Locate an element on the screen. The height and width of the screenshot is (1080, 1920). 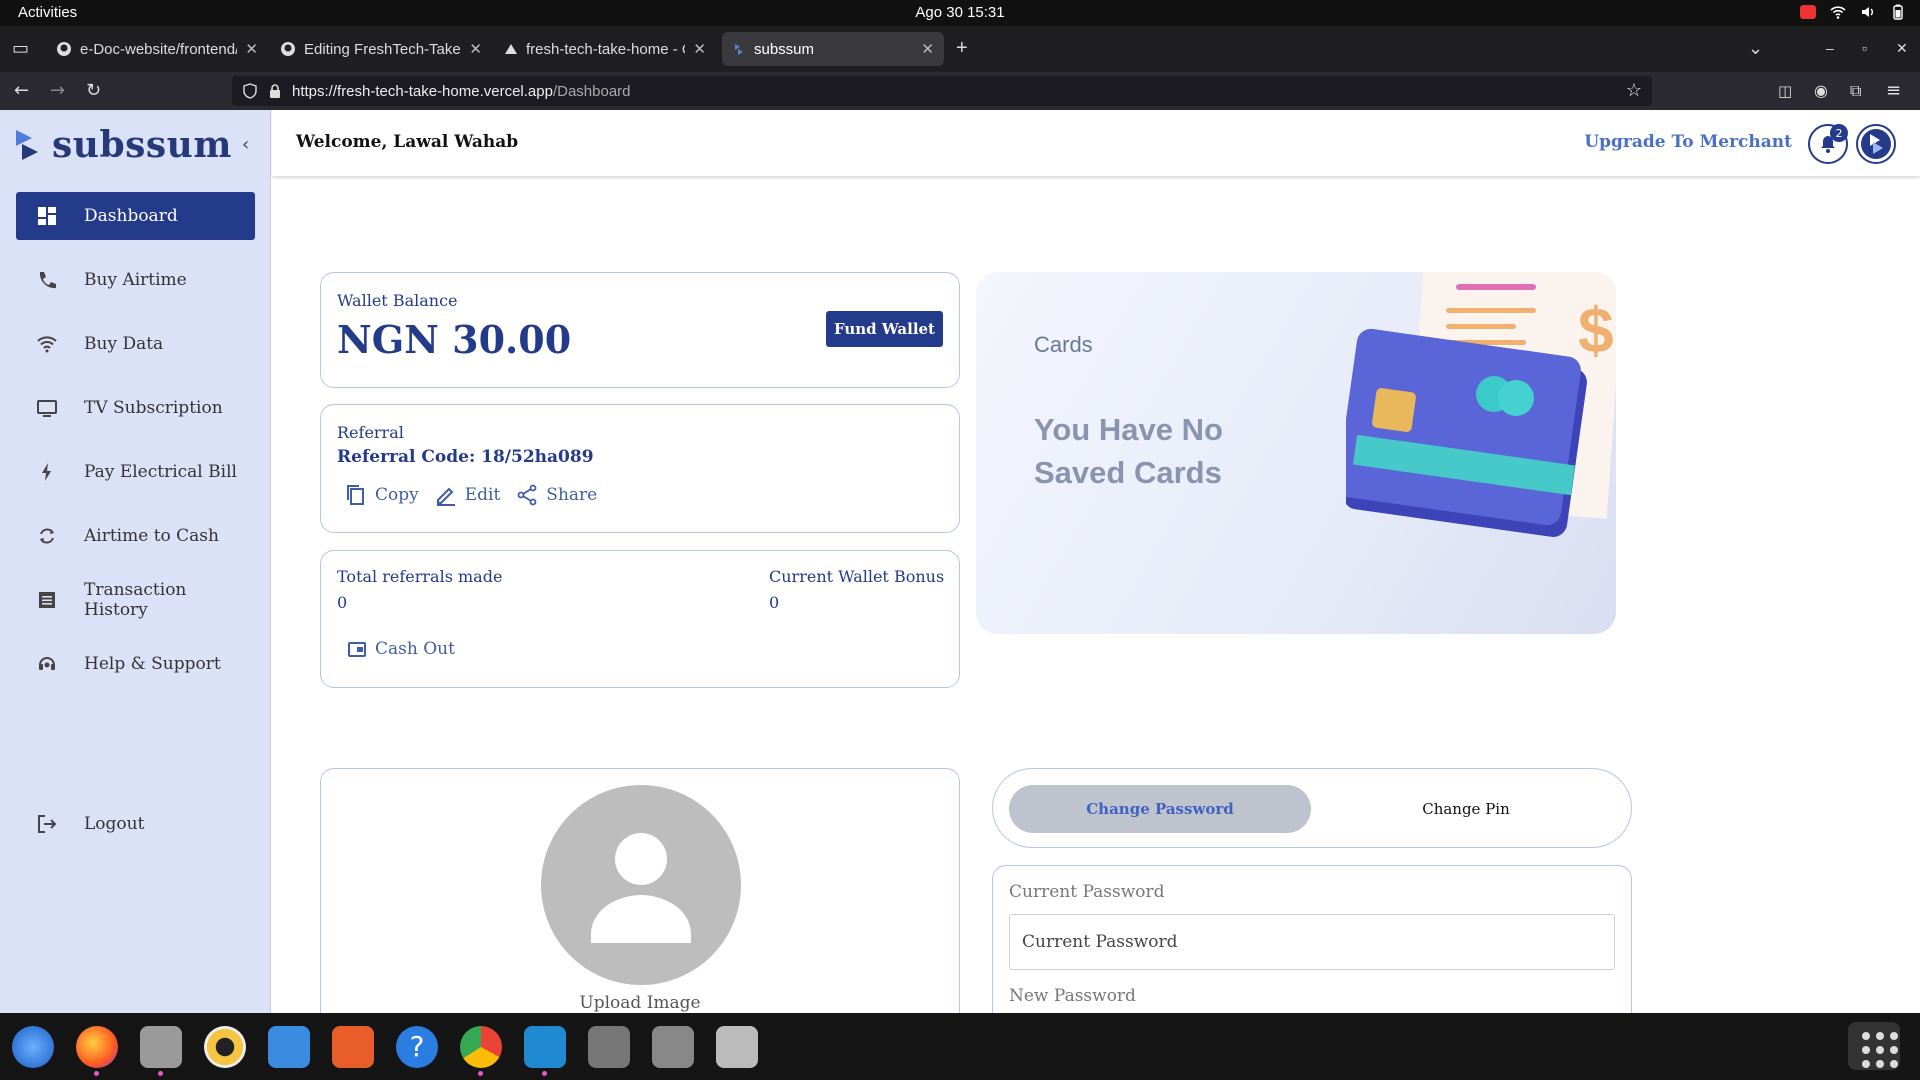
volume-icon is located at coordinates (1868, 12).